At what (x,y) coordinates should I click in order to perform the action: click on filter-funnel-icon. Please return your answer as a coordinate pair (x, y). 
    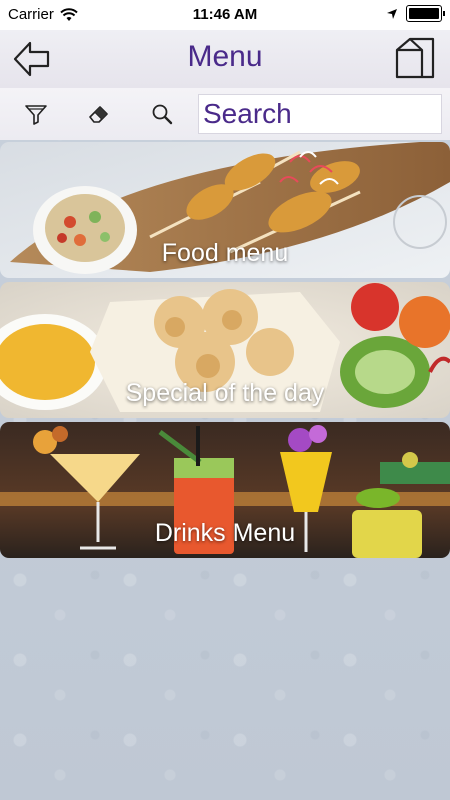
    Looking at the image, I should click on (36, 115).